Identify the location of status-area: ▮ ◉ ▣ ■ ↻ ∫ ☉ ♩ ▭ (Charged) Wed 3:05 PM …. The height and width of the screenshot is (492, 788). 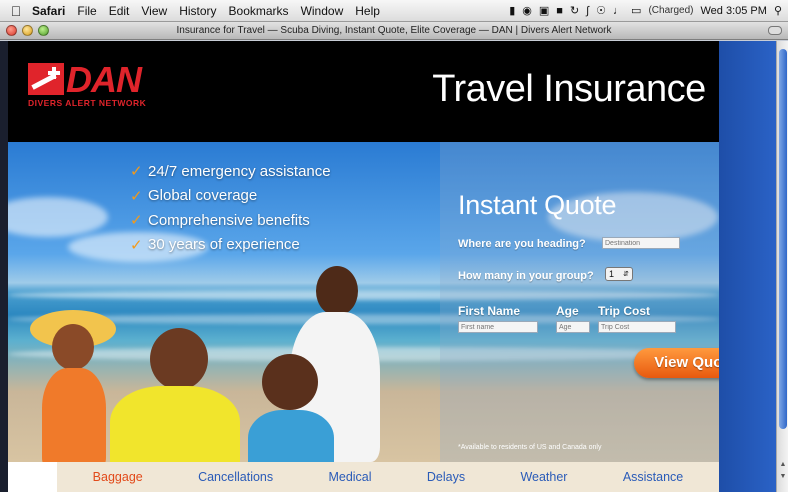
(645, 11).